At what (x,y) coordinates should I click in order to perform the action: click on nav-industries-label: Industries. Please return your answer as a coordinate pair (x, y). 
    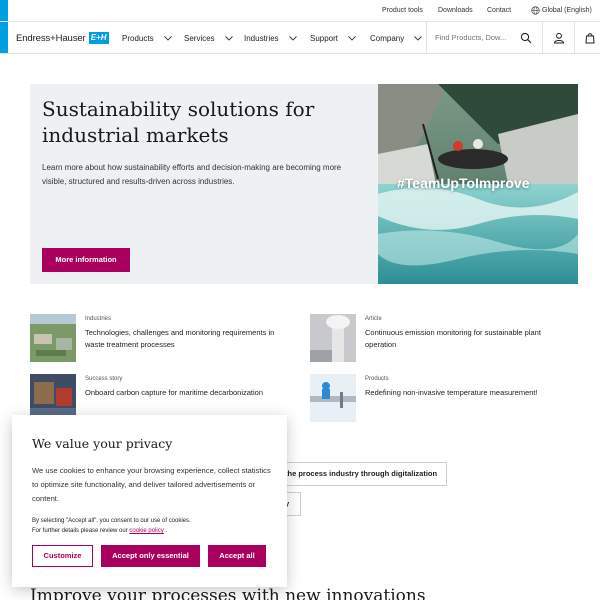
    Looking at the image, I should click on (261, 38).